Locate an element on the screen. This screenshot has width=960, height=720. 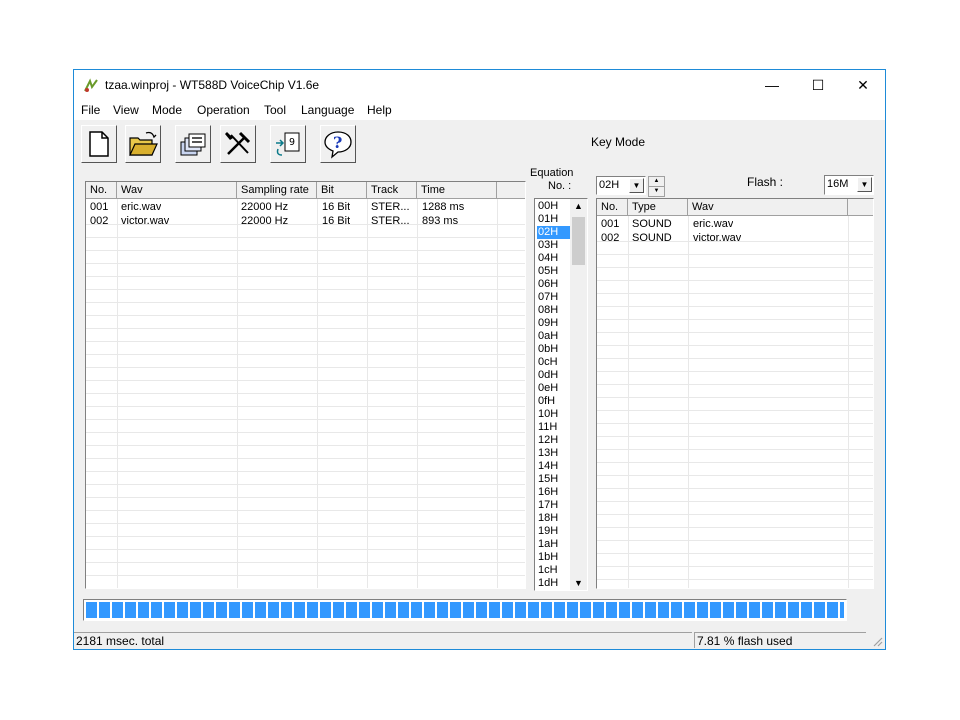
equation-item: 0cH is located at coordinates (554, 362).